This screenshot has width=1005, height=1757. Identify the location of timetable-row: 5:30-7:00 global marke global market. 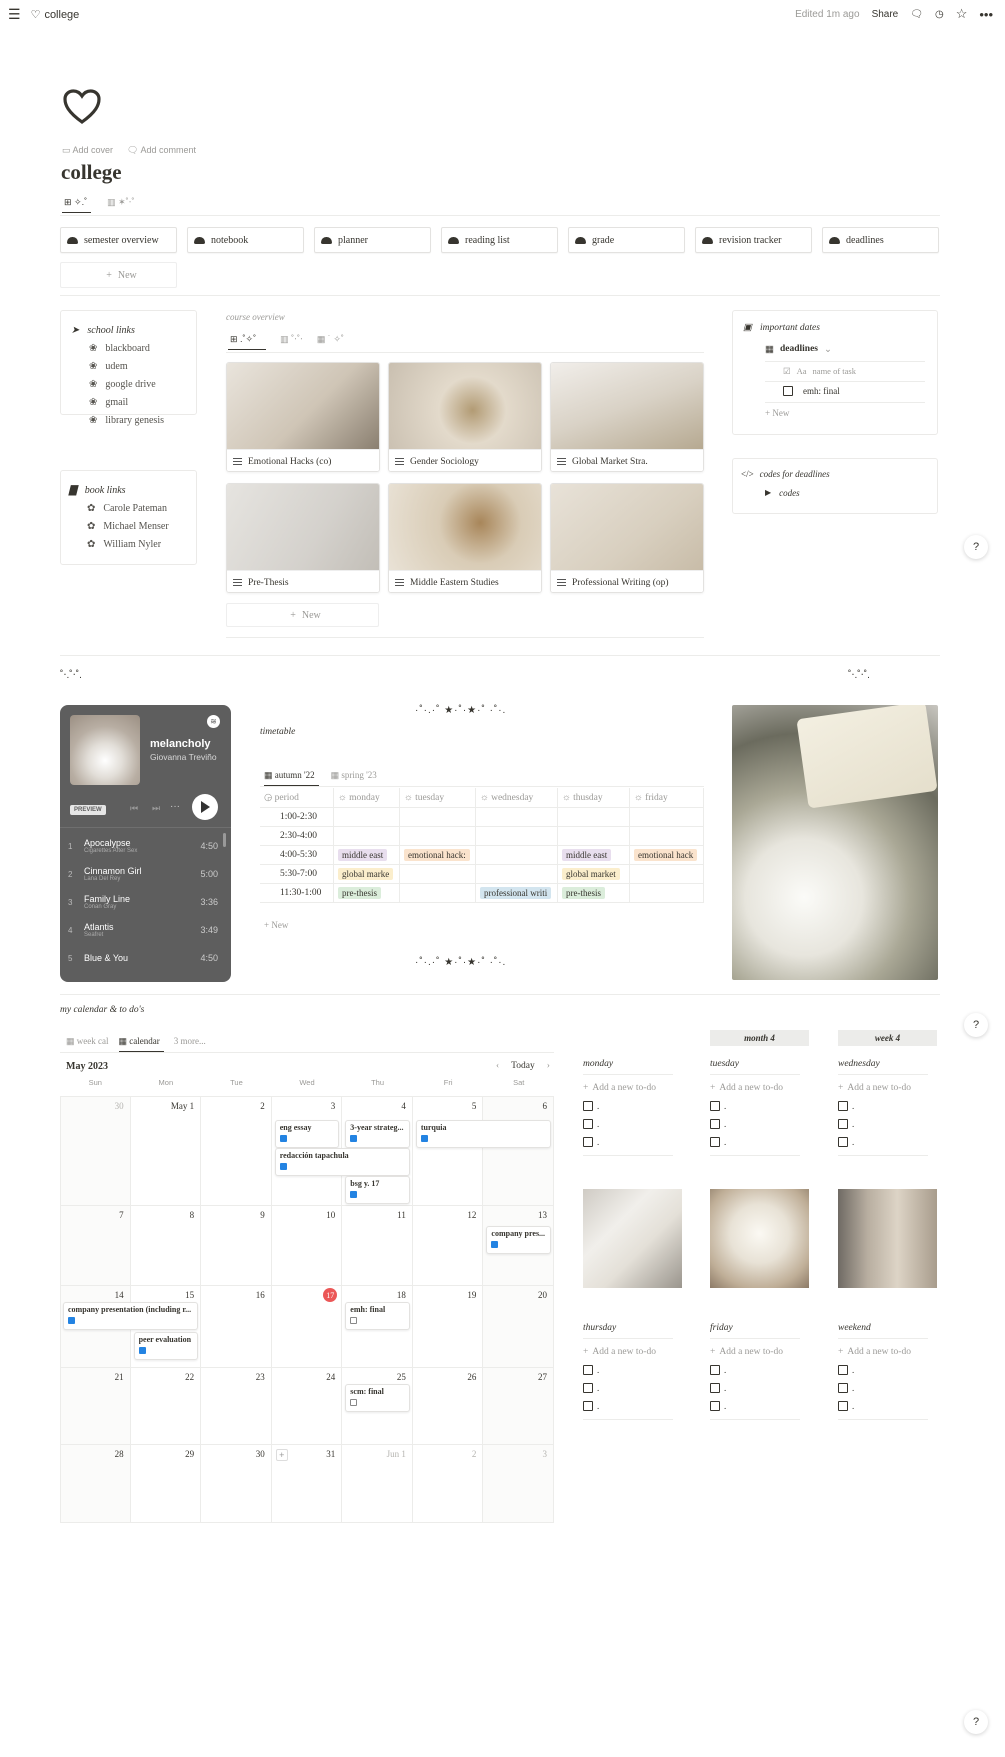
(482, 874).